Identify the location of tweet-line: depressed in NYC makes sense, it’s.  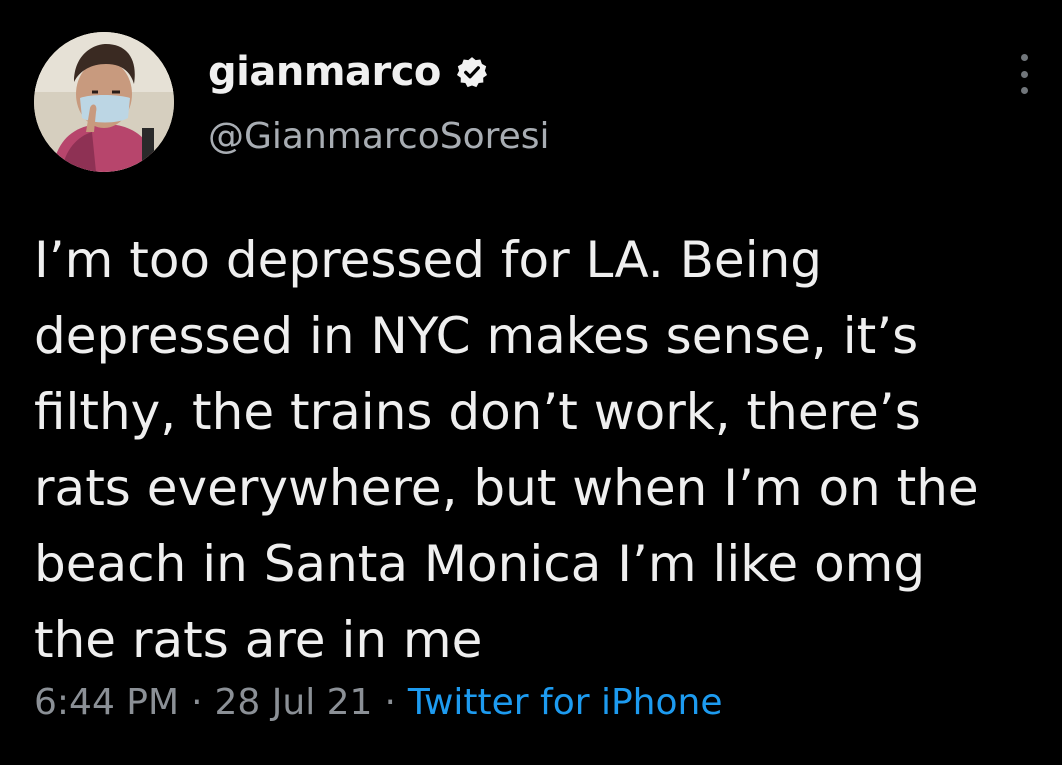
(476, 336).